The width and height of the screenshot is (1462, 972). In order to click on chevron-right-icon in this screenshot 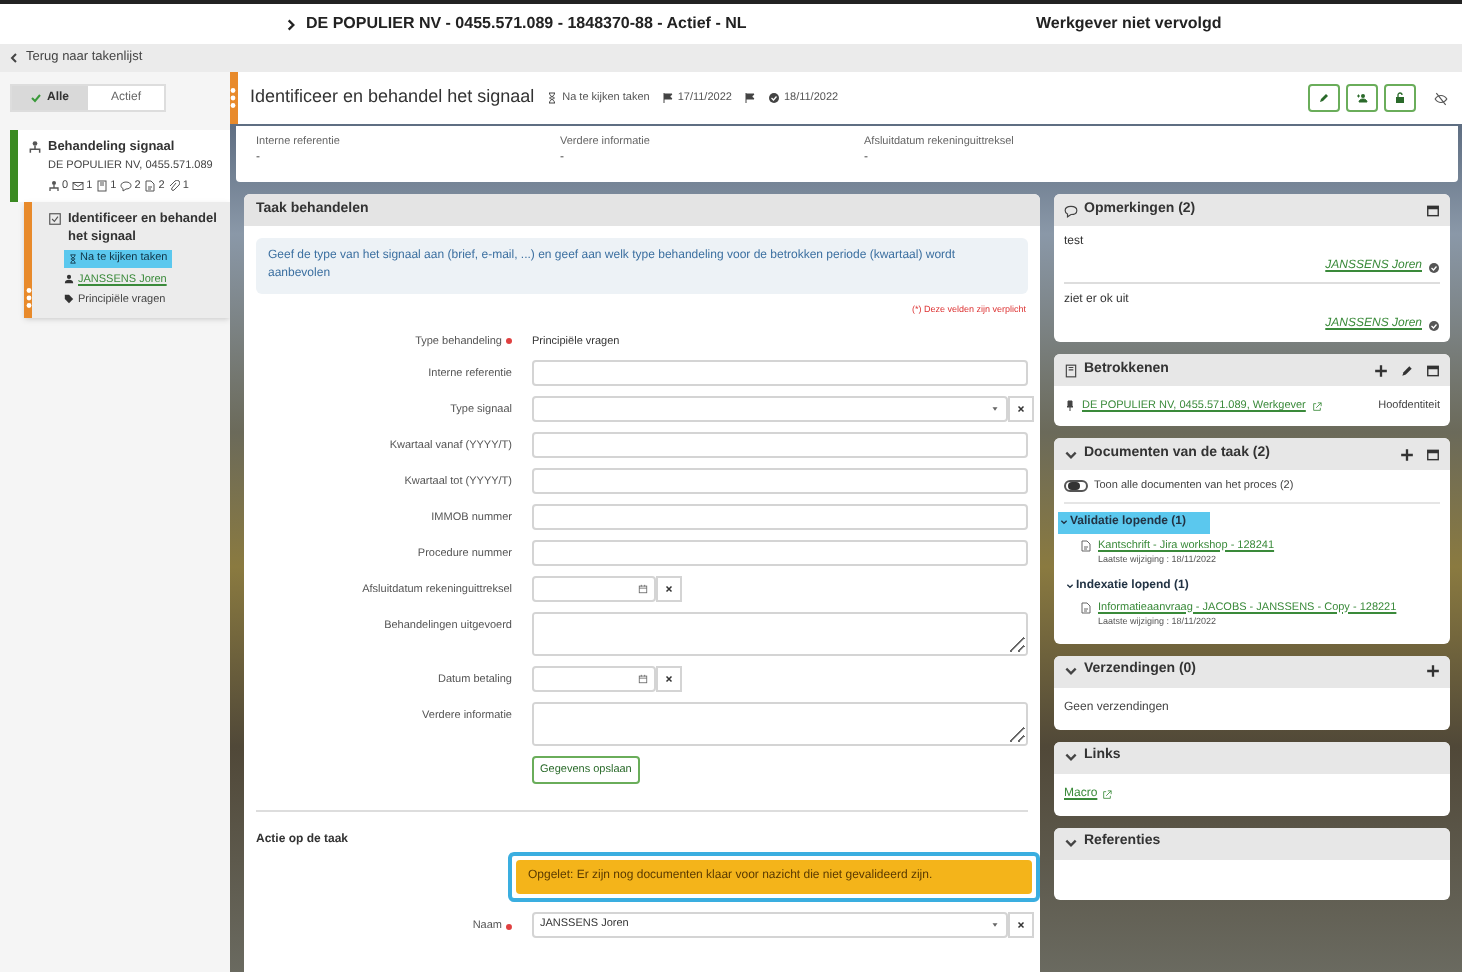, I will do `click(291, 24)`.